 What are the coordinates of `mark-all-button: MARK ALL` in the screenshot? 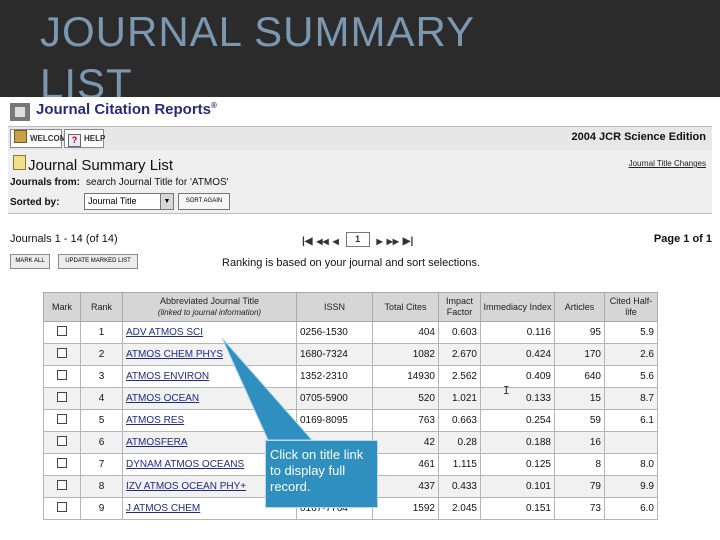 It's located at (30, 261).